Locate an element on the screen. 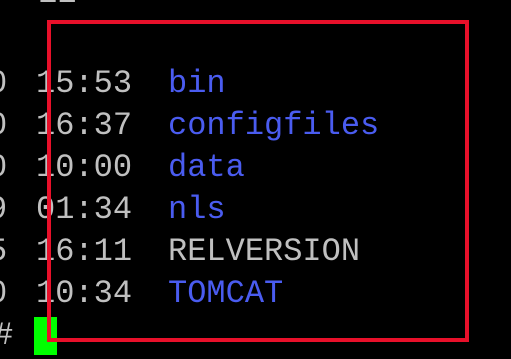  partial-line-top: 11 is located at coordinates (57, 7).